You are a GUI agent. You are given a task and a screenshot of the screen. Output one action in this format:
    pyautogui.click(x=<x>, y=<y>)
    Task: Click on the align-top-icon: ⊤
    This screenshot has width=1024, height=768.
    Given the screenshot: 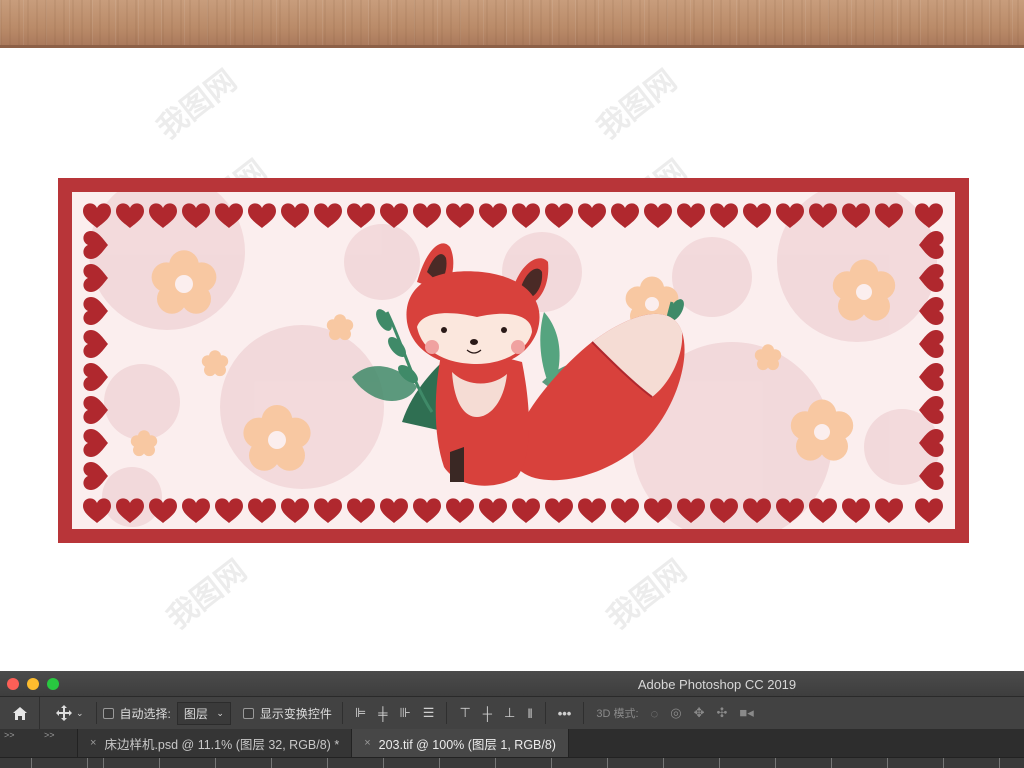 What is the action you would take?
    pyautogui.click(x=464, y=713)
    